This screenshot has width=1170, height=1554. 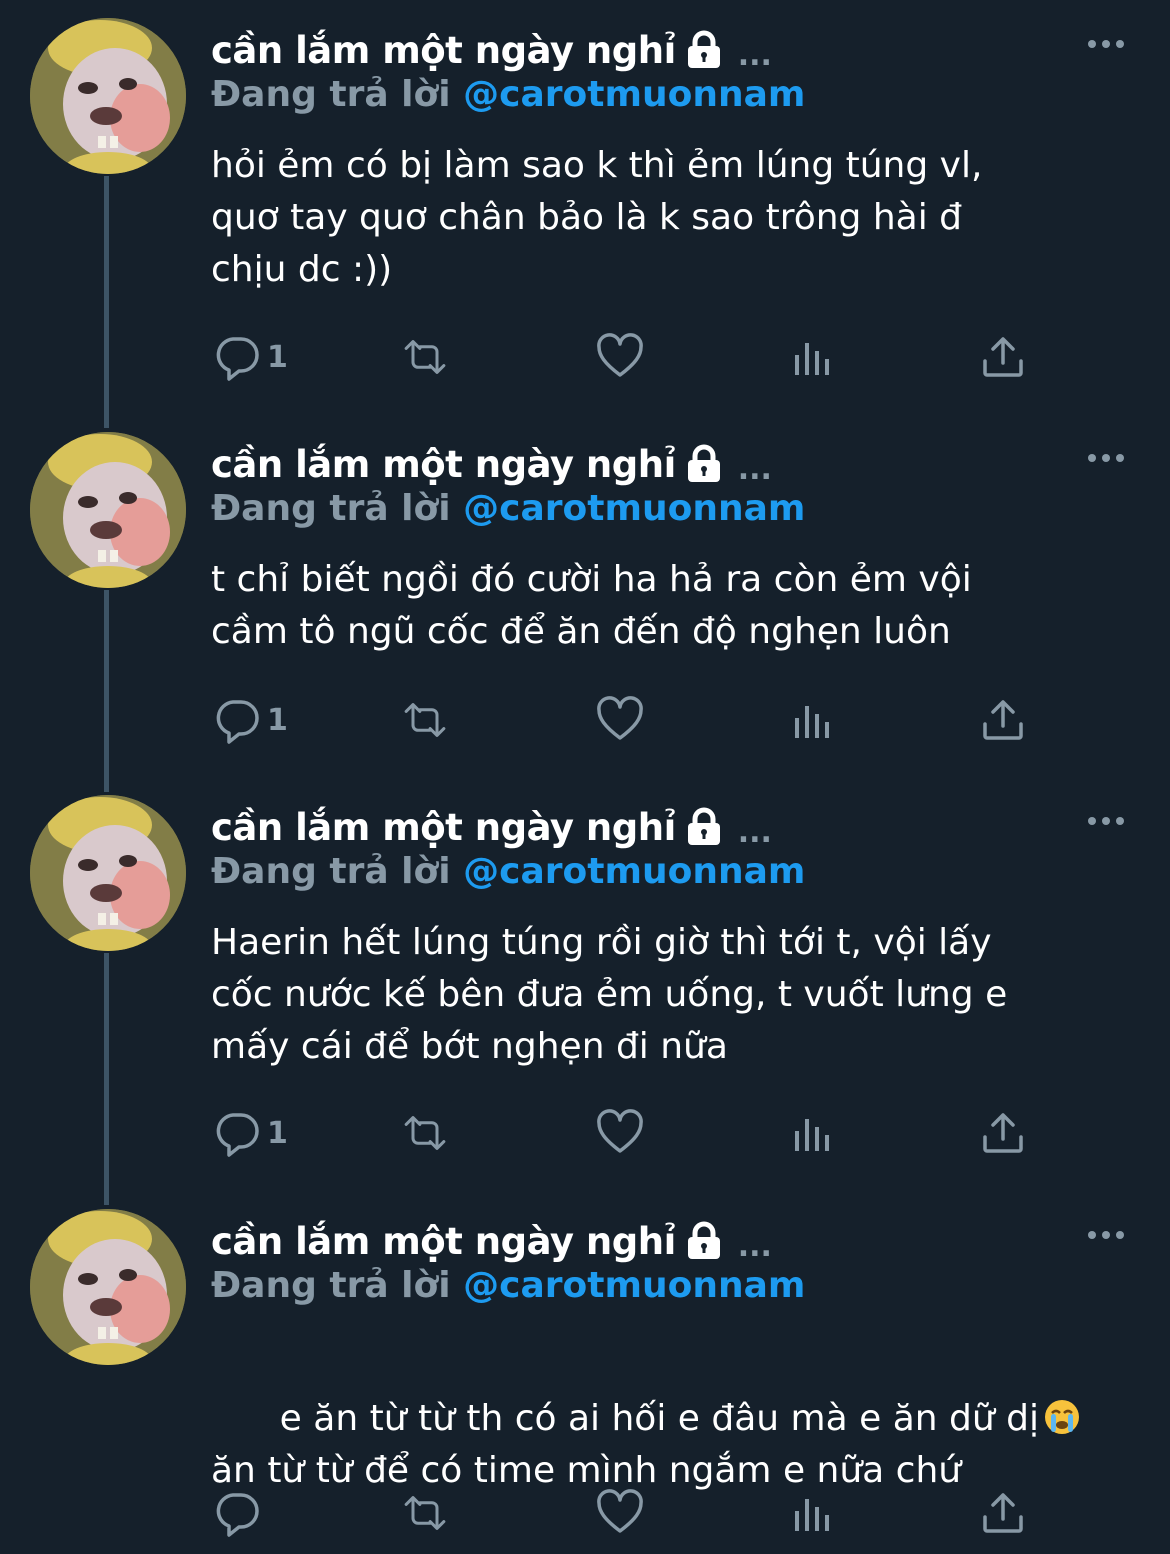 I want to click on tweet-actions, so click(x=626, y=1513).